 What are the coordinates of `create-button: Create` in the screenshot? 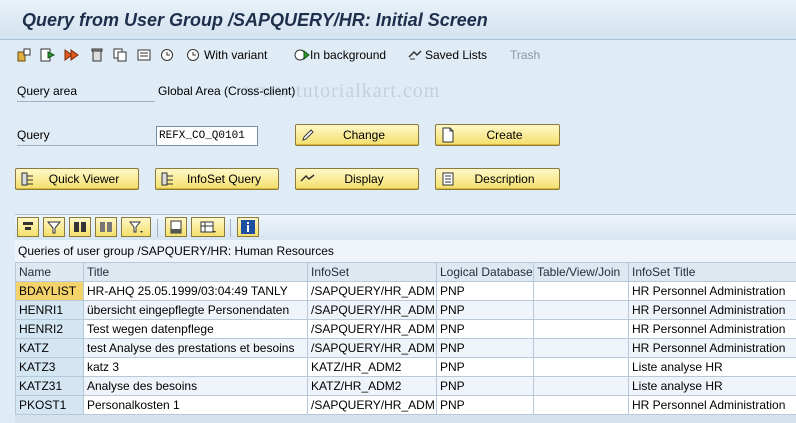 It's located at (497, 135).